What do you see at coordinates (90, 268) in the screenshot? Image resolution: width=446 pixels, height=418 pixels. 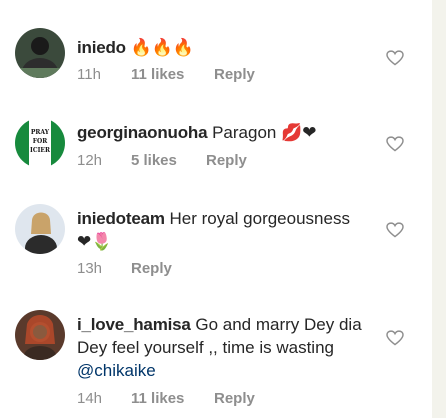 I see `timestamp: 13h` at bounding box center [90, 268].